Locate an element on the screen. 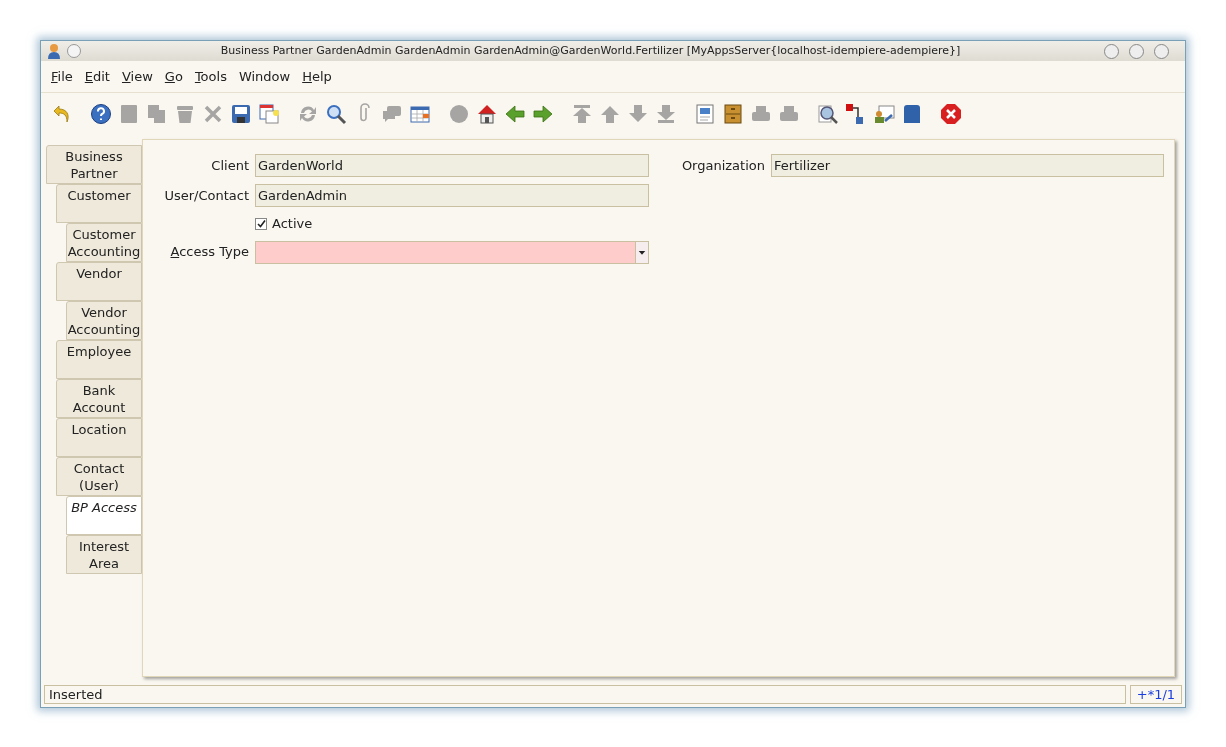  field-label: User/Contact is located at coordinates (206, 195).